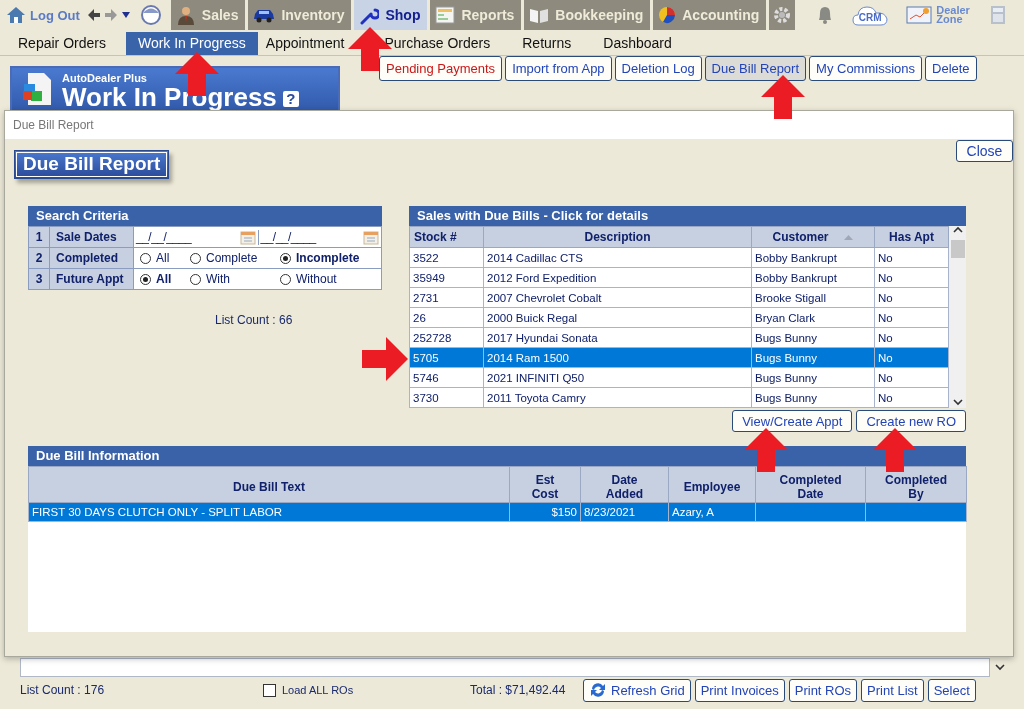 The height and width of the screenshot is (709, 1024). What do you see at coordinates (679, 357) in the screenshot?
I see `sale-row: 5705 2014 Ram 1500 Bugs Bunny No` at bounding box center [679, 357].